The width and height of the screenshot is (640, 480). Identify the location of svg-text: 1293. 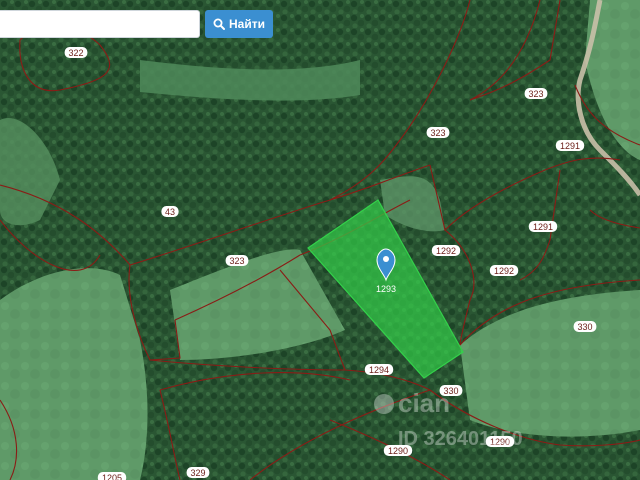
(386, 289).